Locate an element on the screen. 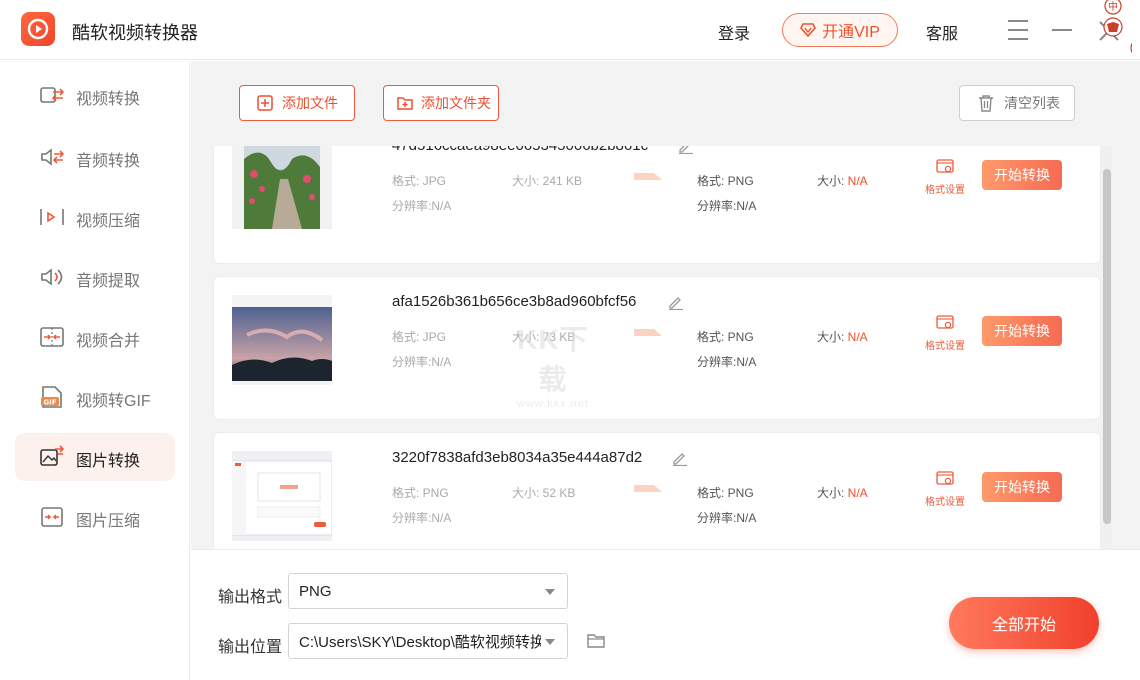  output-location-select: C:\Users\SKY\Desktop\酷软视频转换器 is located at coordinates (428, 641).